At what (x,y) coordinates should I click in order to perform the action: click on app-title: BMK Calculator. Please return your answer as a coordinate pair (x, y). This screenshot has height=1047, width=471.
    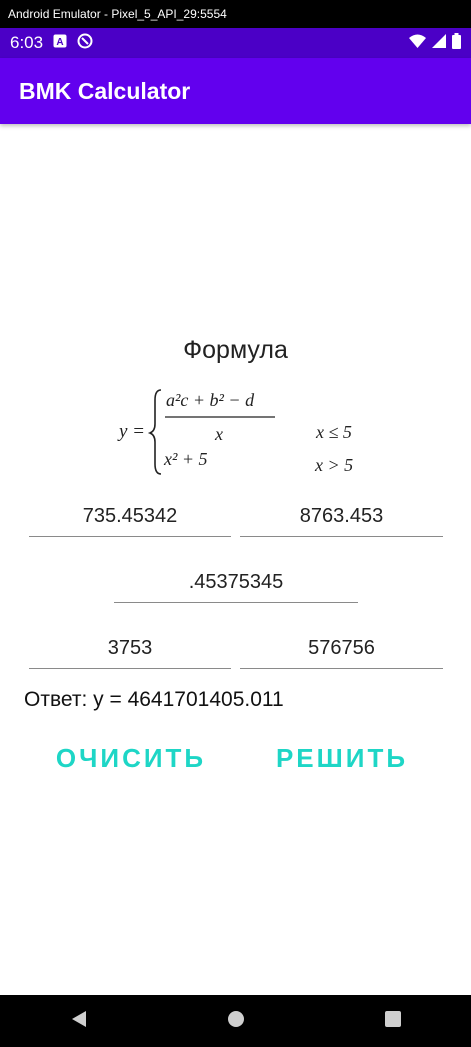
    Looking at the image, I should click on (105, 90).